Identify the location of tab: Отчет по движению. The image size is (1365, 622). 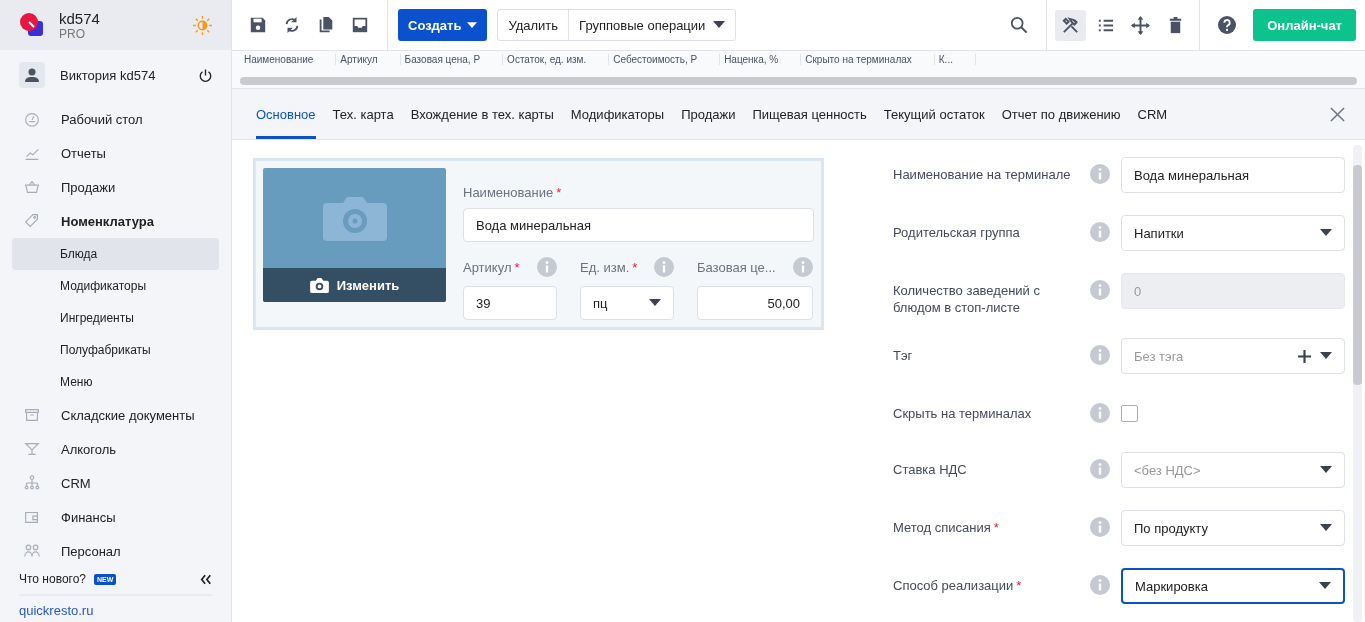
(1061, 114).